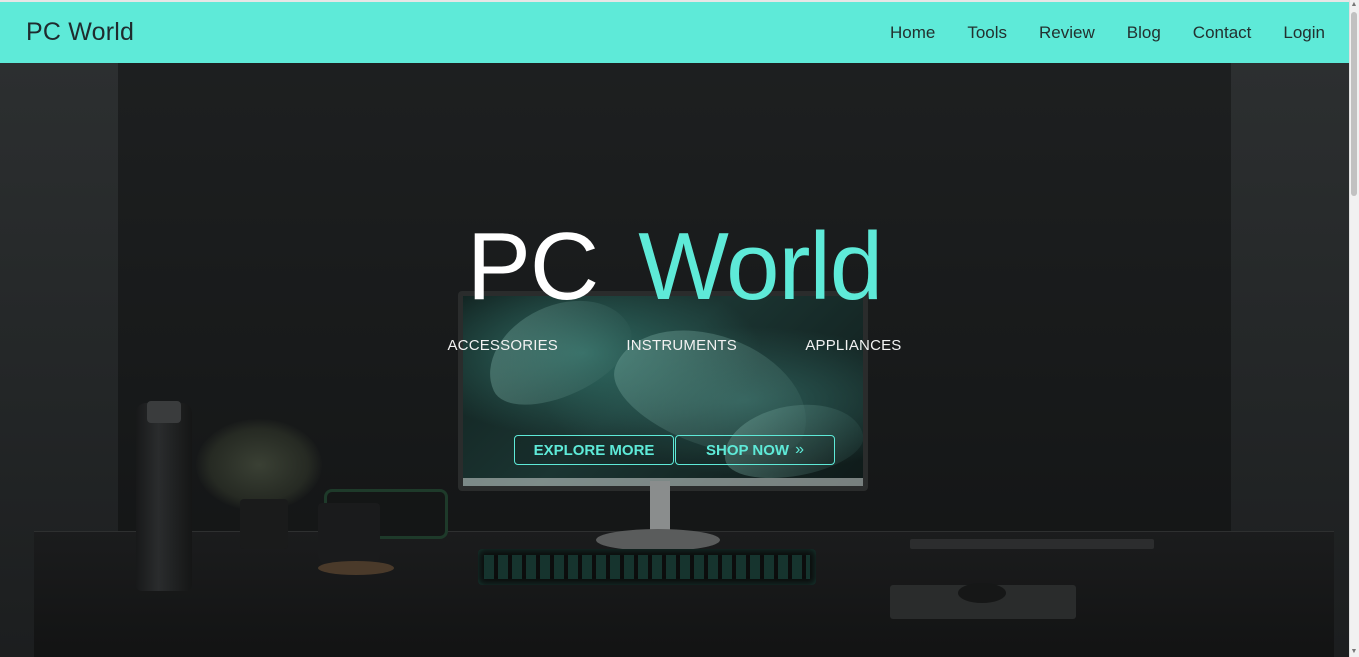 The height and width of the screenshot is (657, 1359). Describe the element at coordinates (748, 450) in the screenshot. I see `shop-now-label: SHOP NOW` at that location.